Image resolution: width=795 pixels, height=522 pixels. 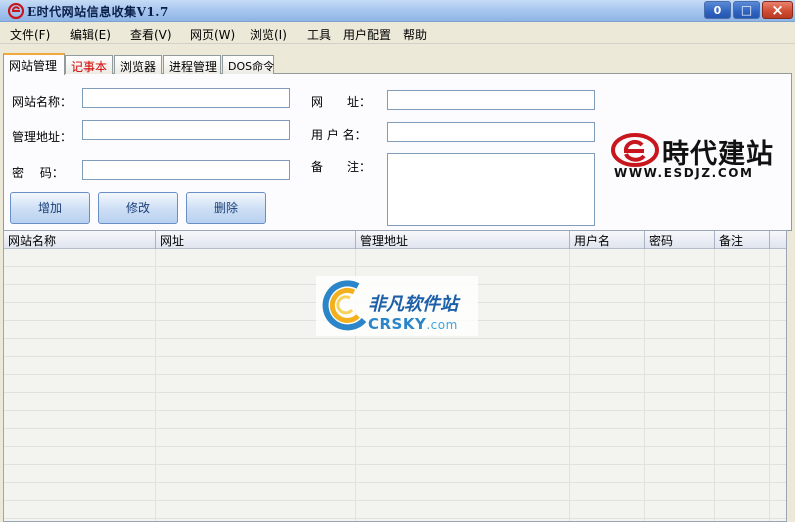 What do you see at coordinates (491, 132) in the screenshot?
I see `username-input` at bounding box center [491, 132].